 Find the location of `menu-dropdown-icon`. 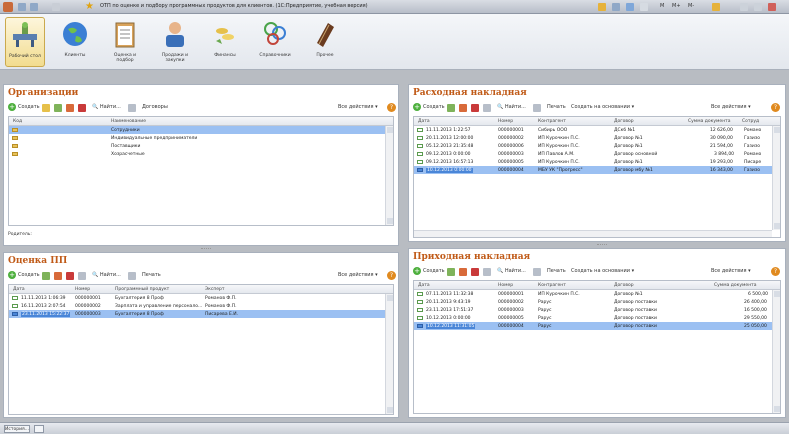

menu-dropdown-icon is located at coordinates (56, 7).